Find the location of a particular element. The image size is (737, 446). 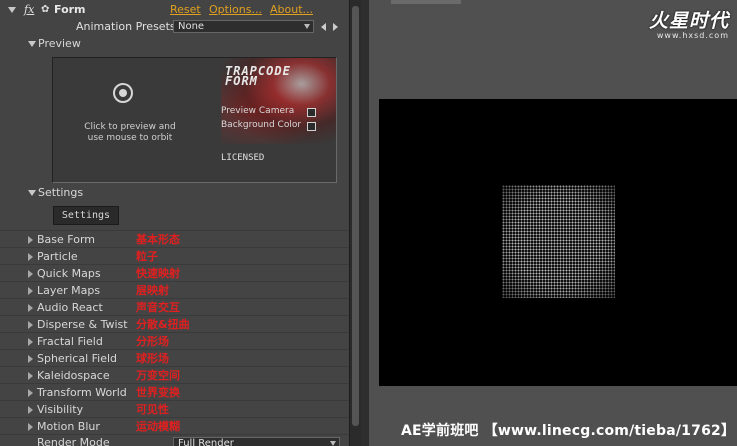

chinese-annotation: 基本形态 is located at coordinates (158, 239).